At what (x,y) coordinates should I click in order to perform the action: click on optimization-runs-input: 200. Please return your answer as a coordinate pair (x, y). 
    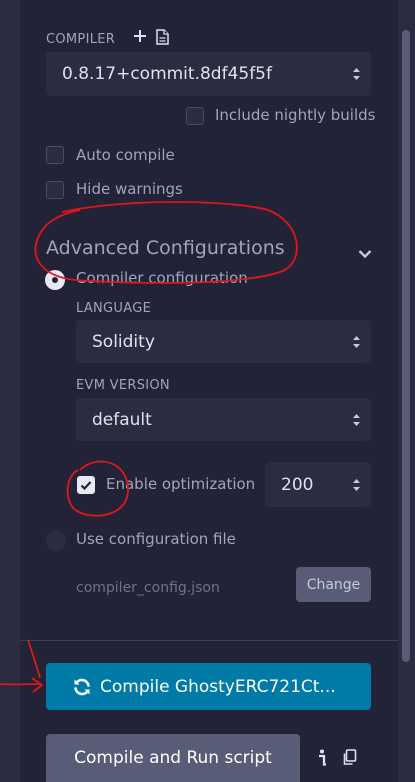
    Looking at the image, I should click on (318, 484).